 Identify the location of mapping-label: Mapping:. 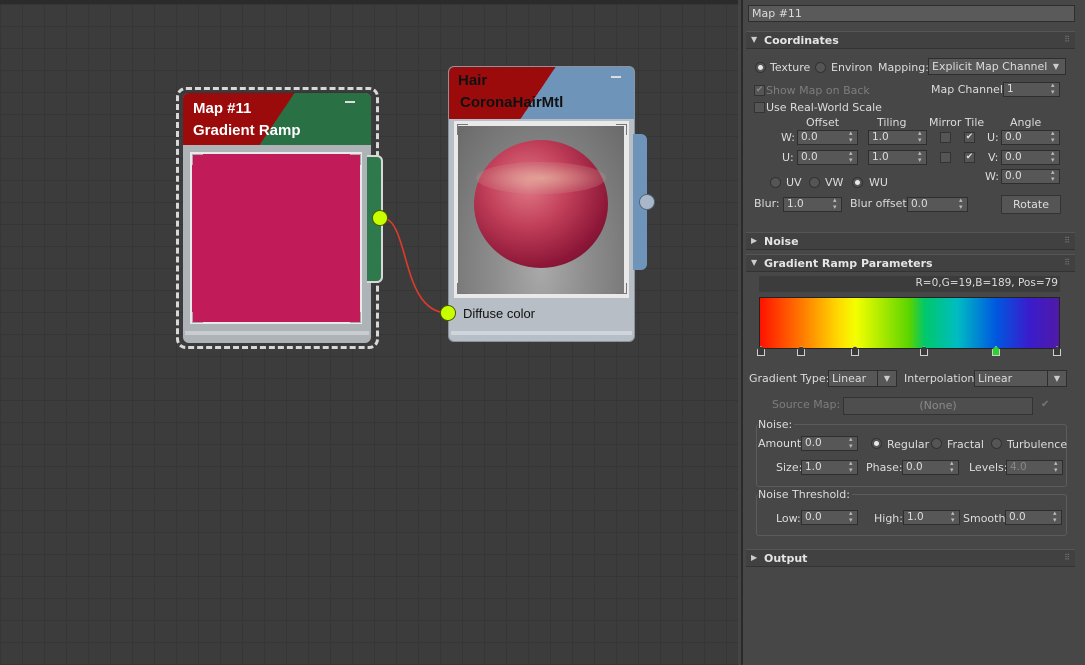
(903, 67).